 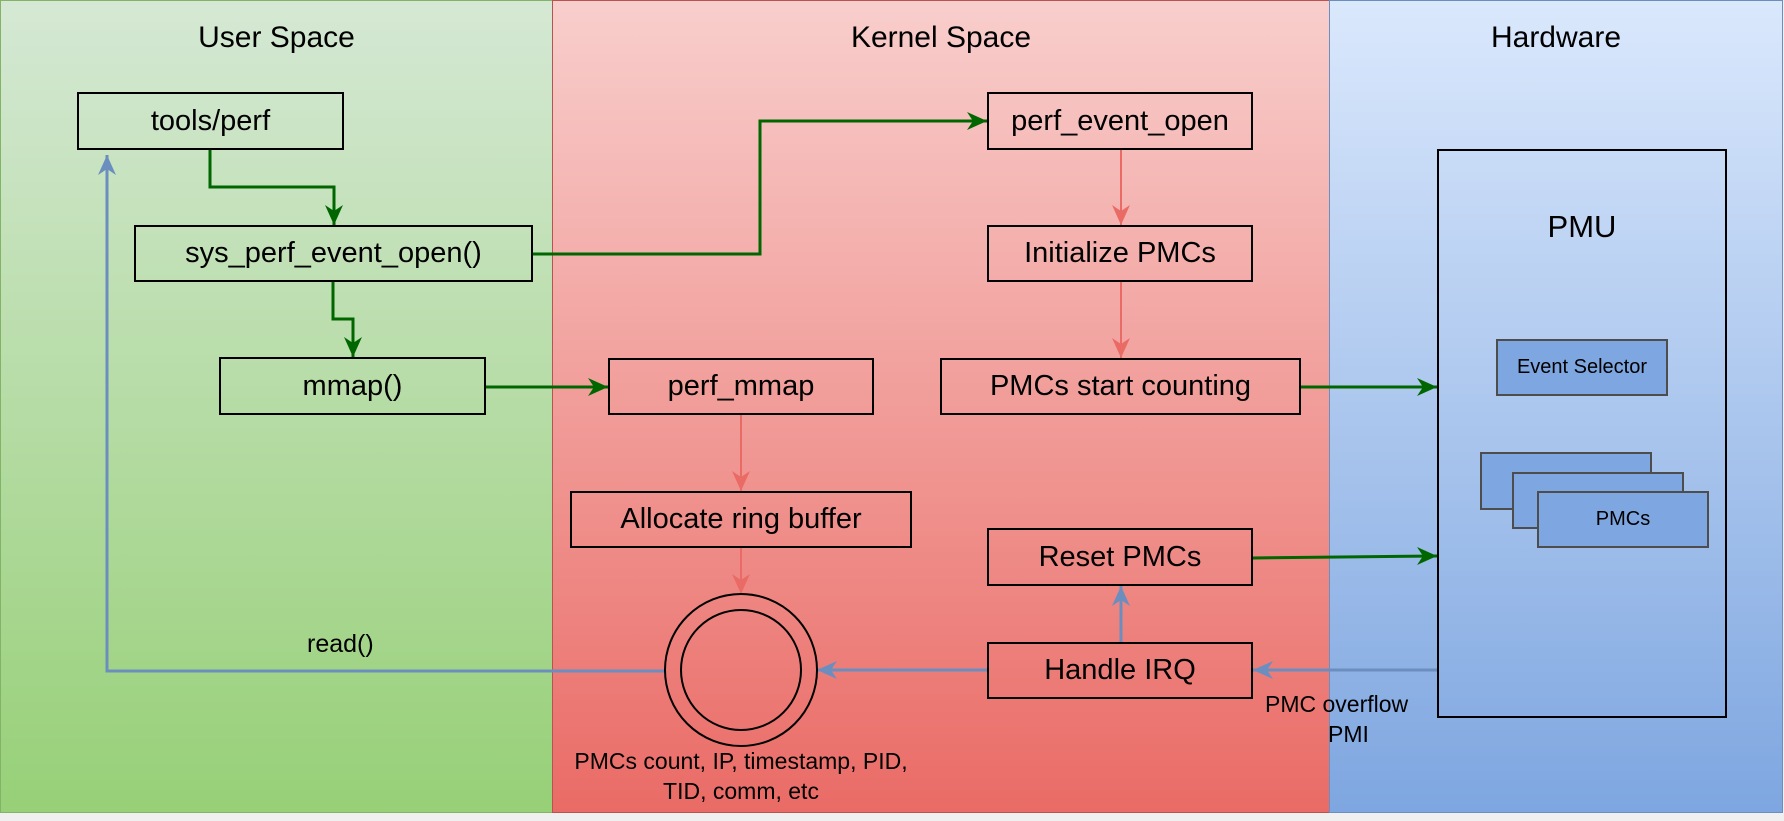 What do you see at coordinates (1348, 734) in the screenshot?
I see `edge-label-pmi: PMI` at bounding box center [1348, 734].